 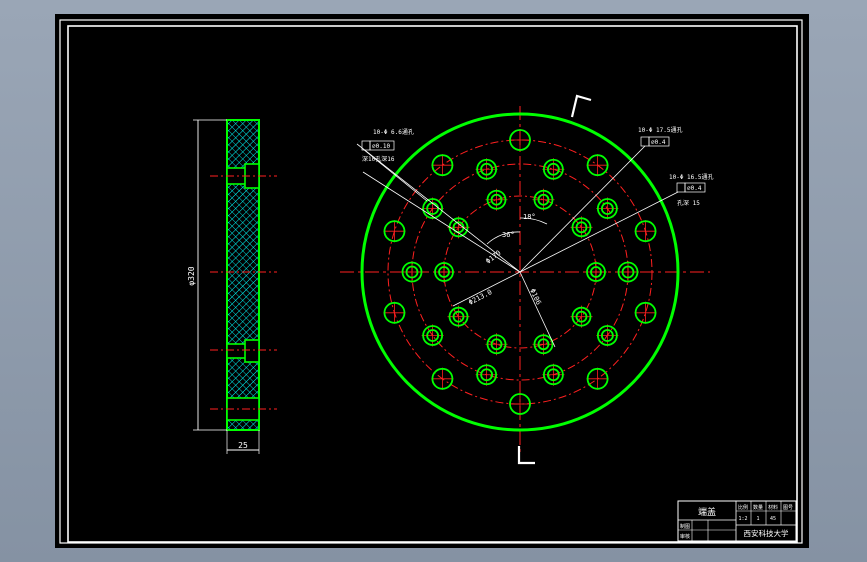 I want to click on section-marker-top, so click(x=581, y=106).